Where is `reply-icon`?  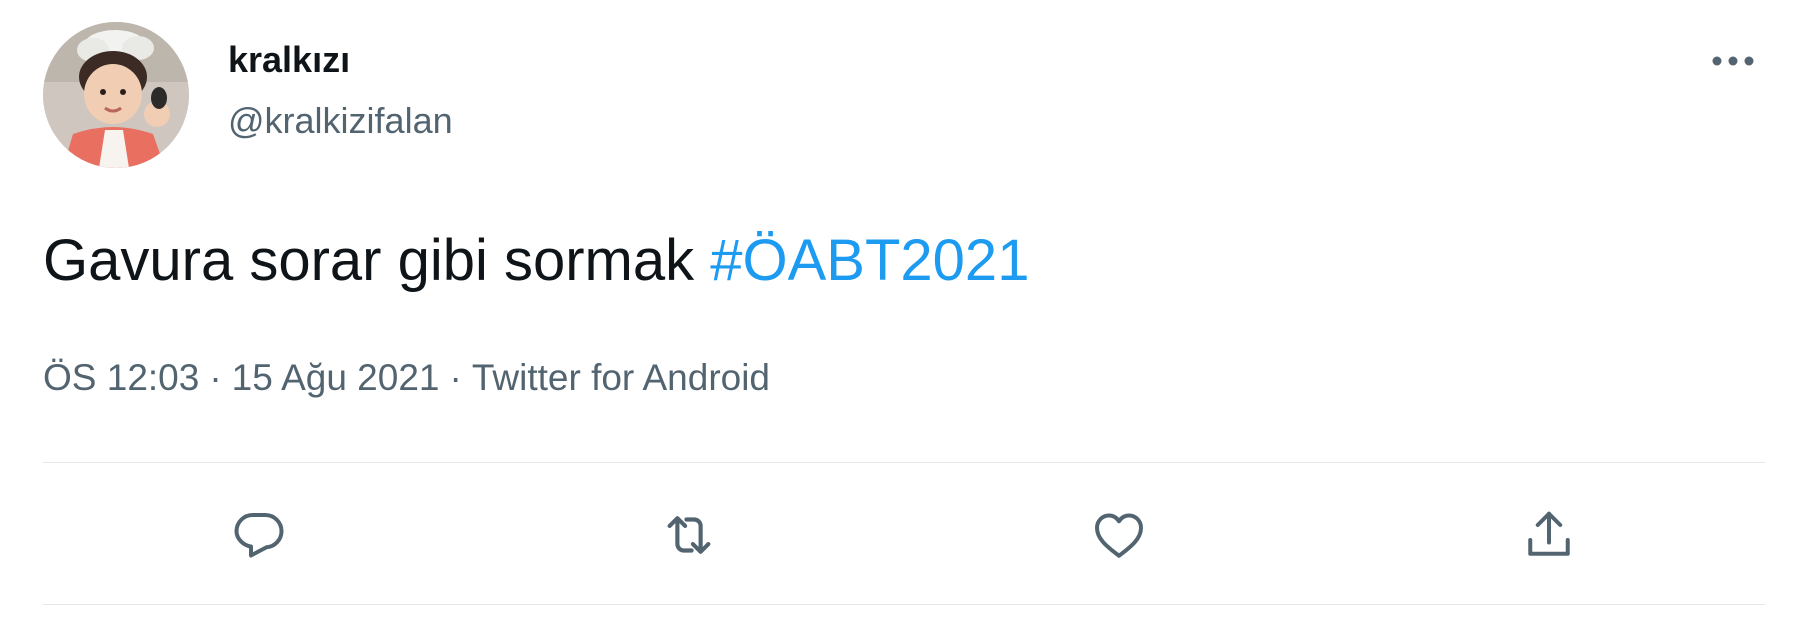 reply-icon is located at coordinates (259, 535).